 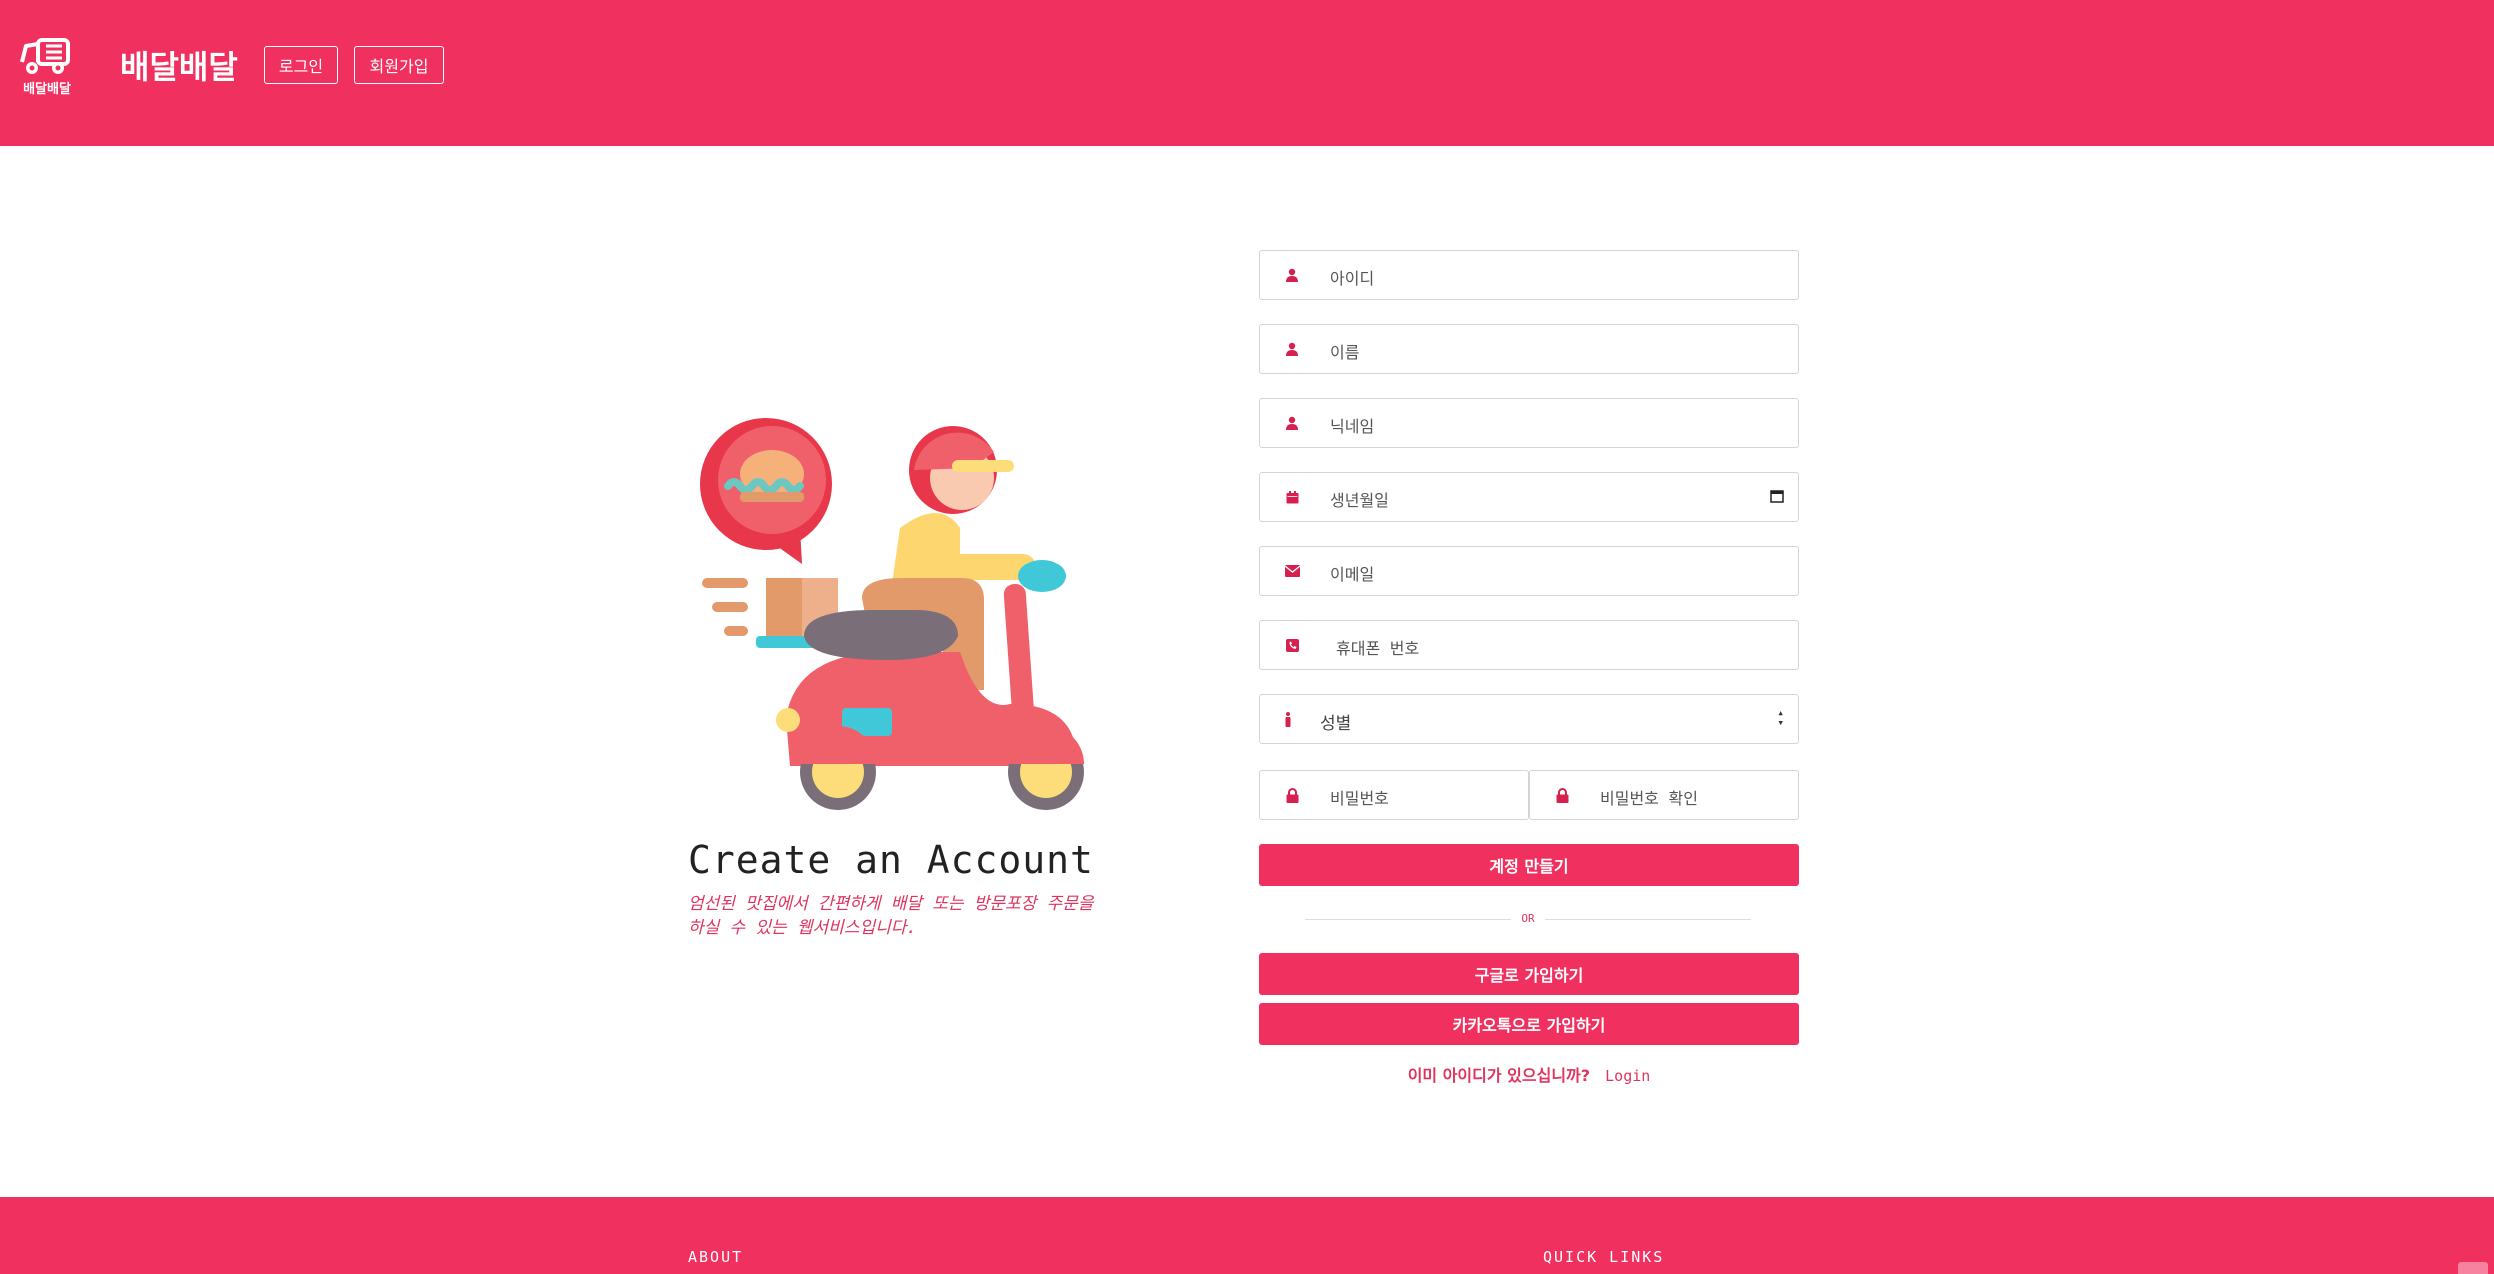 What do you see at coordinates (1529, 423) in the screenshot?
I see `nickname-field: 닉네임` at bounding box center [1529, 423].